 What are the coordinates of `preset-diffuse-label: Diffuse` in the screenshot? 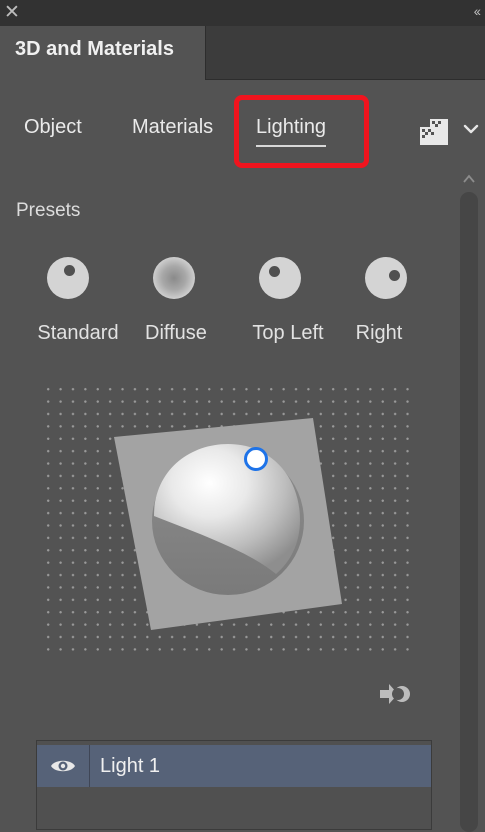 It's located at (176, 333).